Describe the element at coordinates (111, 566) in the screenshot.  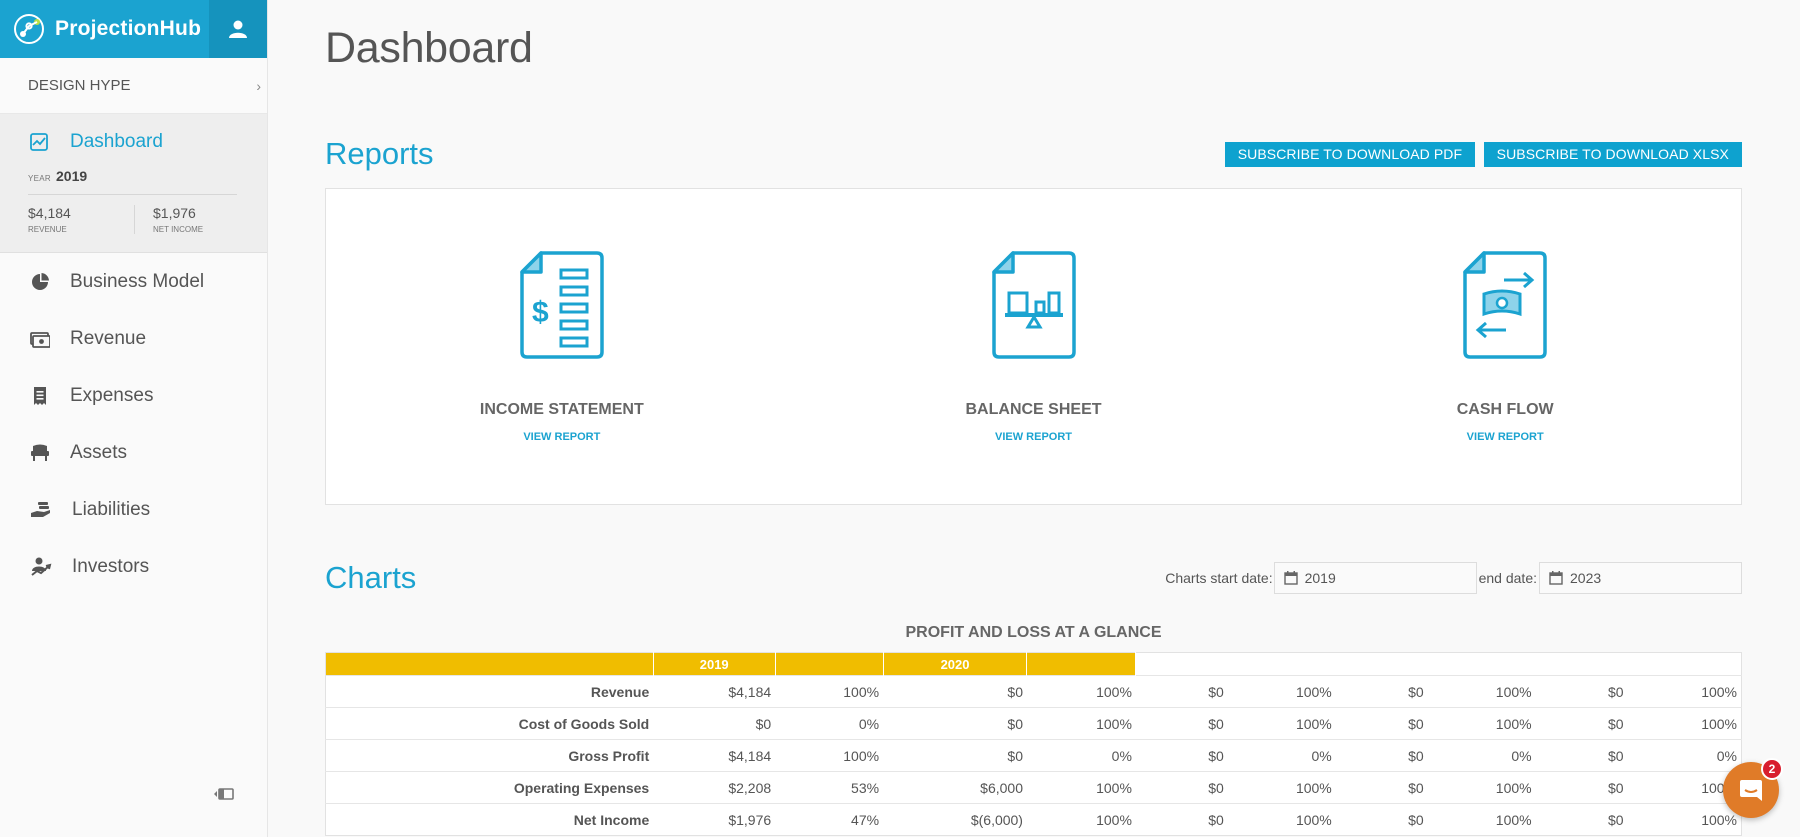
I see `sidebar-item-label: Investors` at that location.